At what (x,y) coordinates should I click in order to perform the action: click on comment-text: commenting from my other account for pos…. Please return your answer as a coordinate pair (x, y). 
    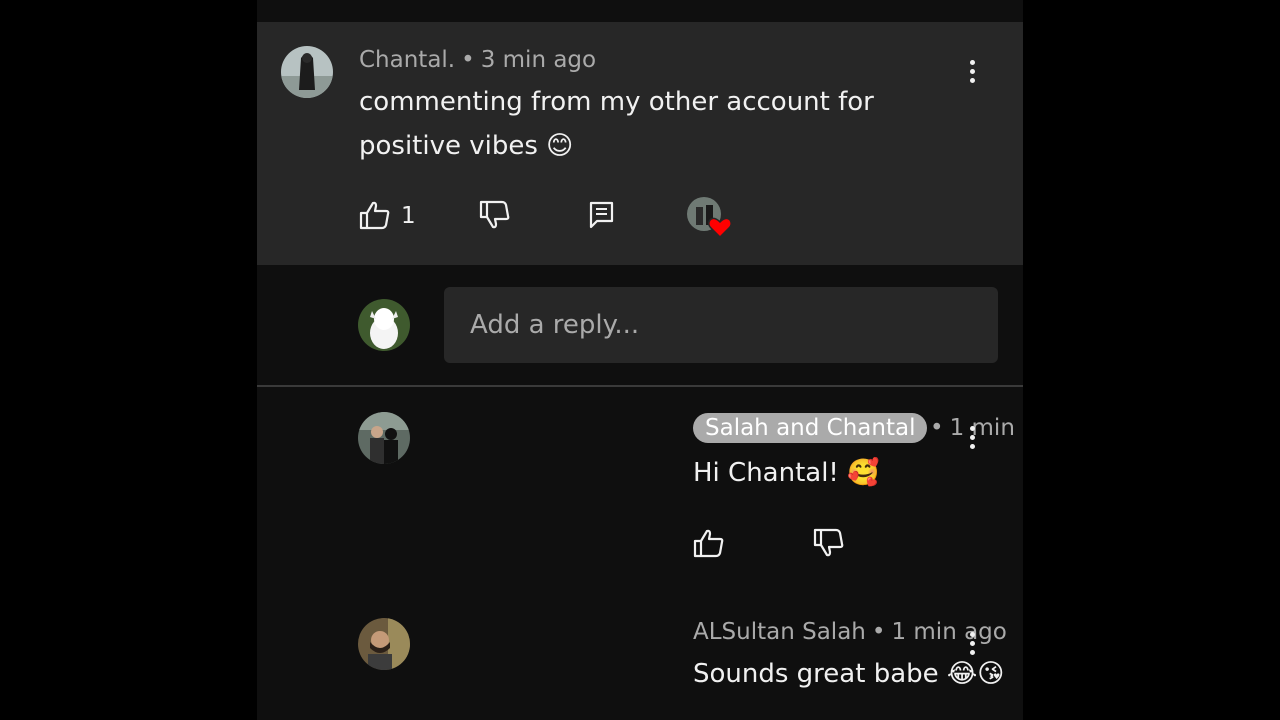
    Looking at the image, I should click on (616, 124).